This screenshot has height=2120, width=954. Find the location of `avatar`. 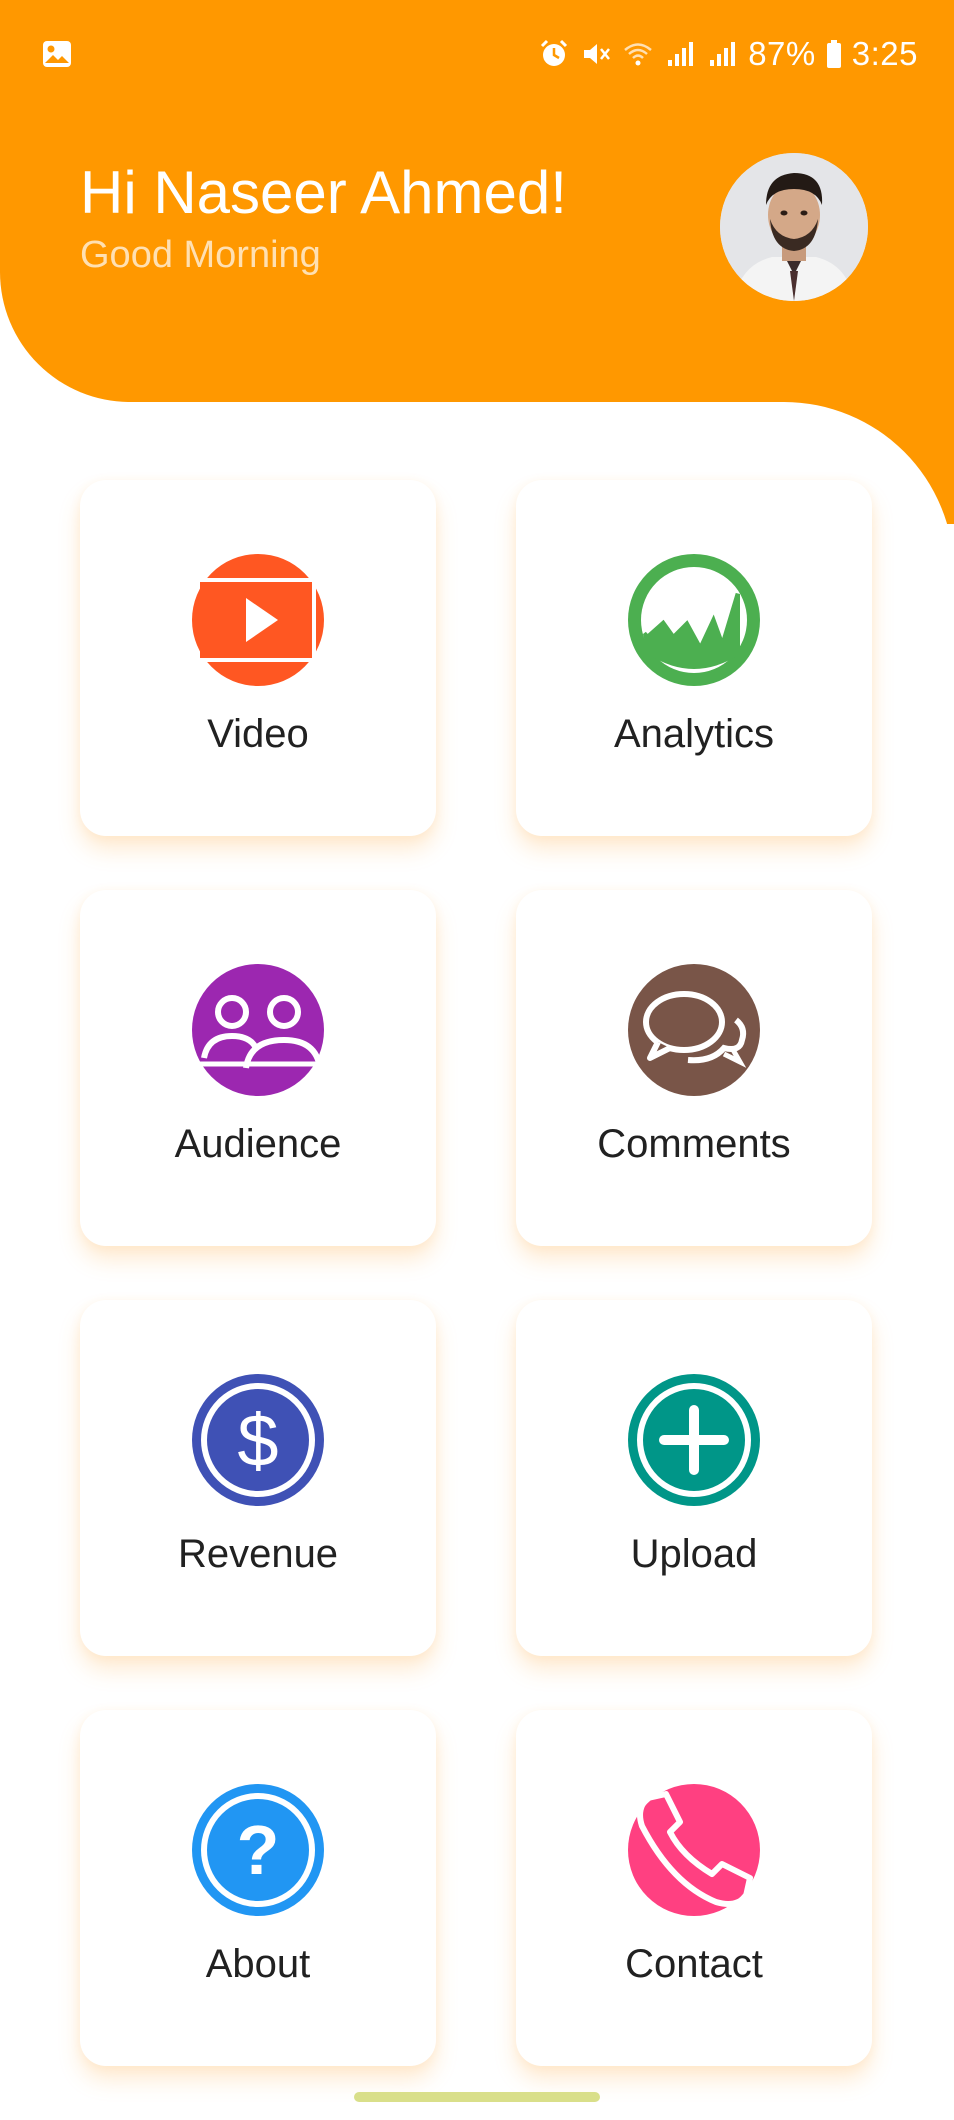

avatar is located at coordinates (794, 227).